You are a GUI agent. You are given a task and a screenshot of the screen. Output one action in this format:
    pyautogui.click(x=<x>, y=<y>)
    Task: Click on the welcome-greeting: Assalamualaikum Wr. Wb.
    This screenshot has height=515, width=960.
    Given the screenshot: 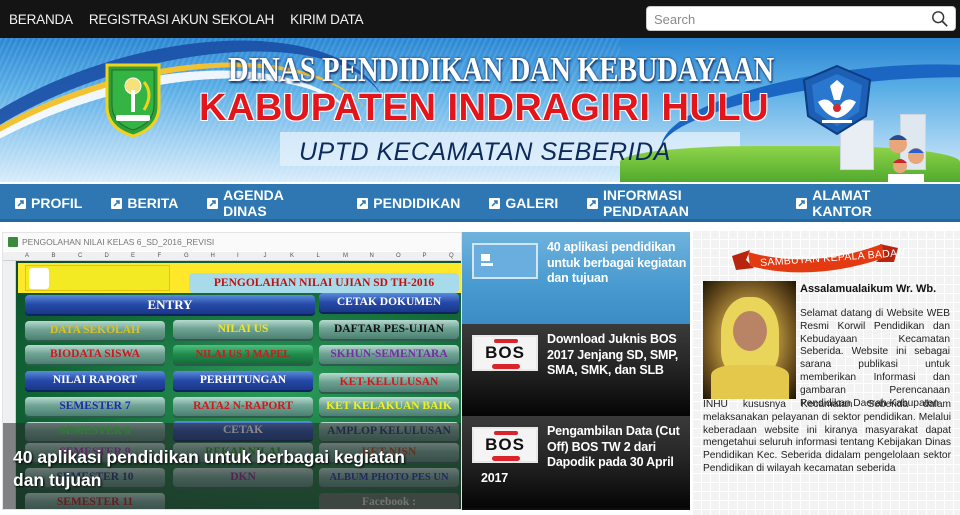 What is the action you would take?
    pyautogui.click(x=868, y=289)
    